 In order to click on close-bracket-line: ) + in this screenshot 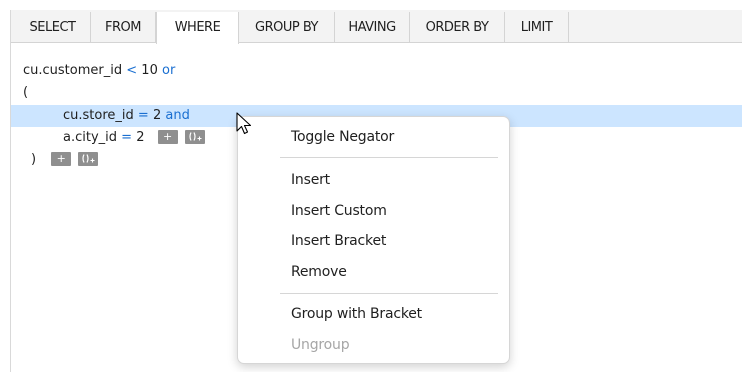, I will do `click(65, 160)`.